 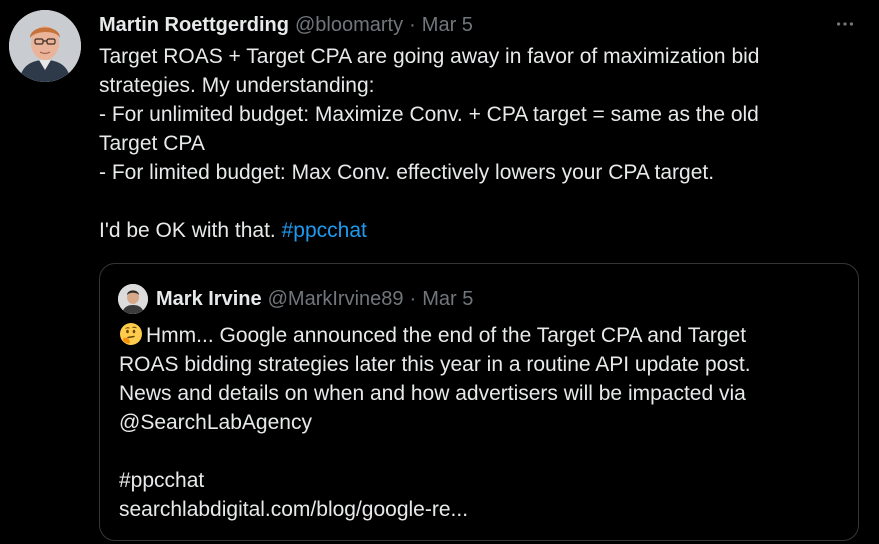 I want to click on author-handle: @bloomarty, so click(x=349, y=25).